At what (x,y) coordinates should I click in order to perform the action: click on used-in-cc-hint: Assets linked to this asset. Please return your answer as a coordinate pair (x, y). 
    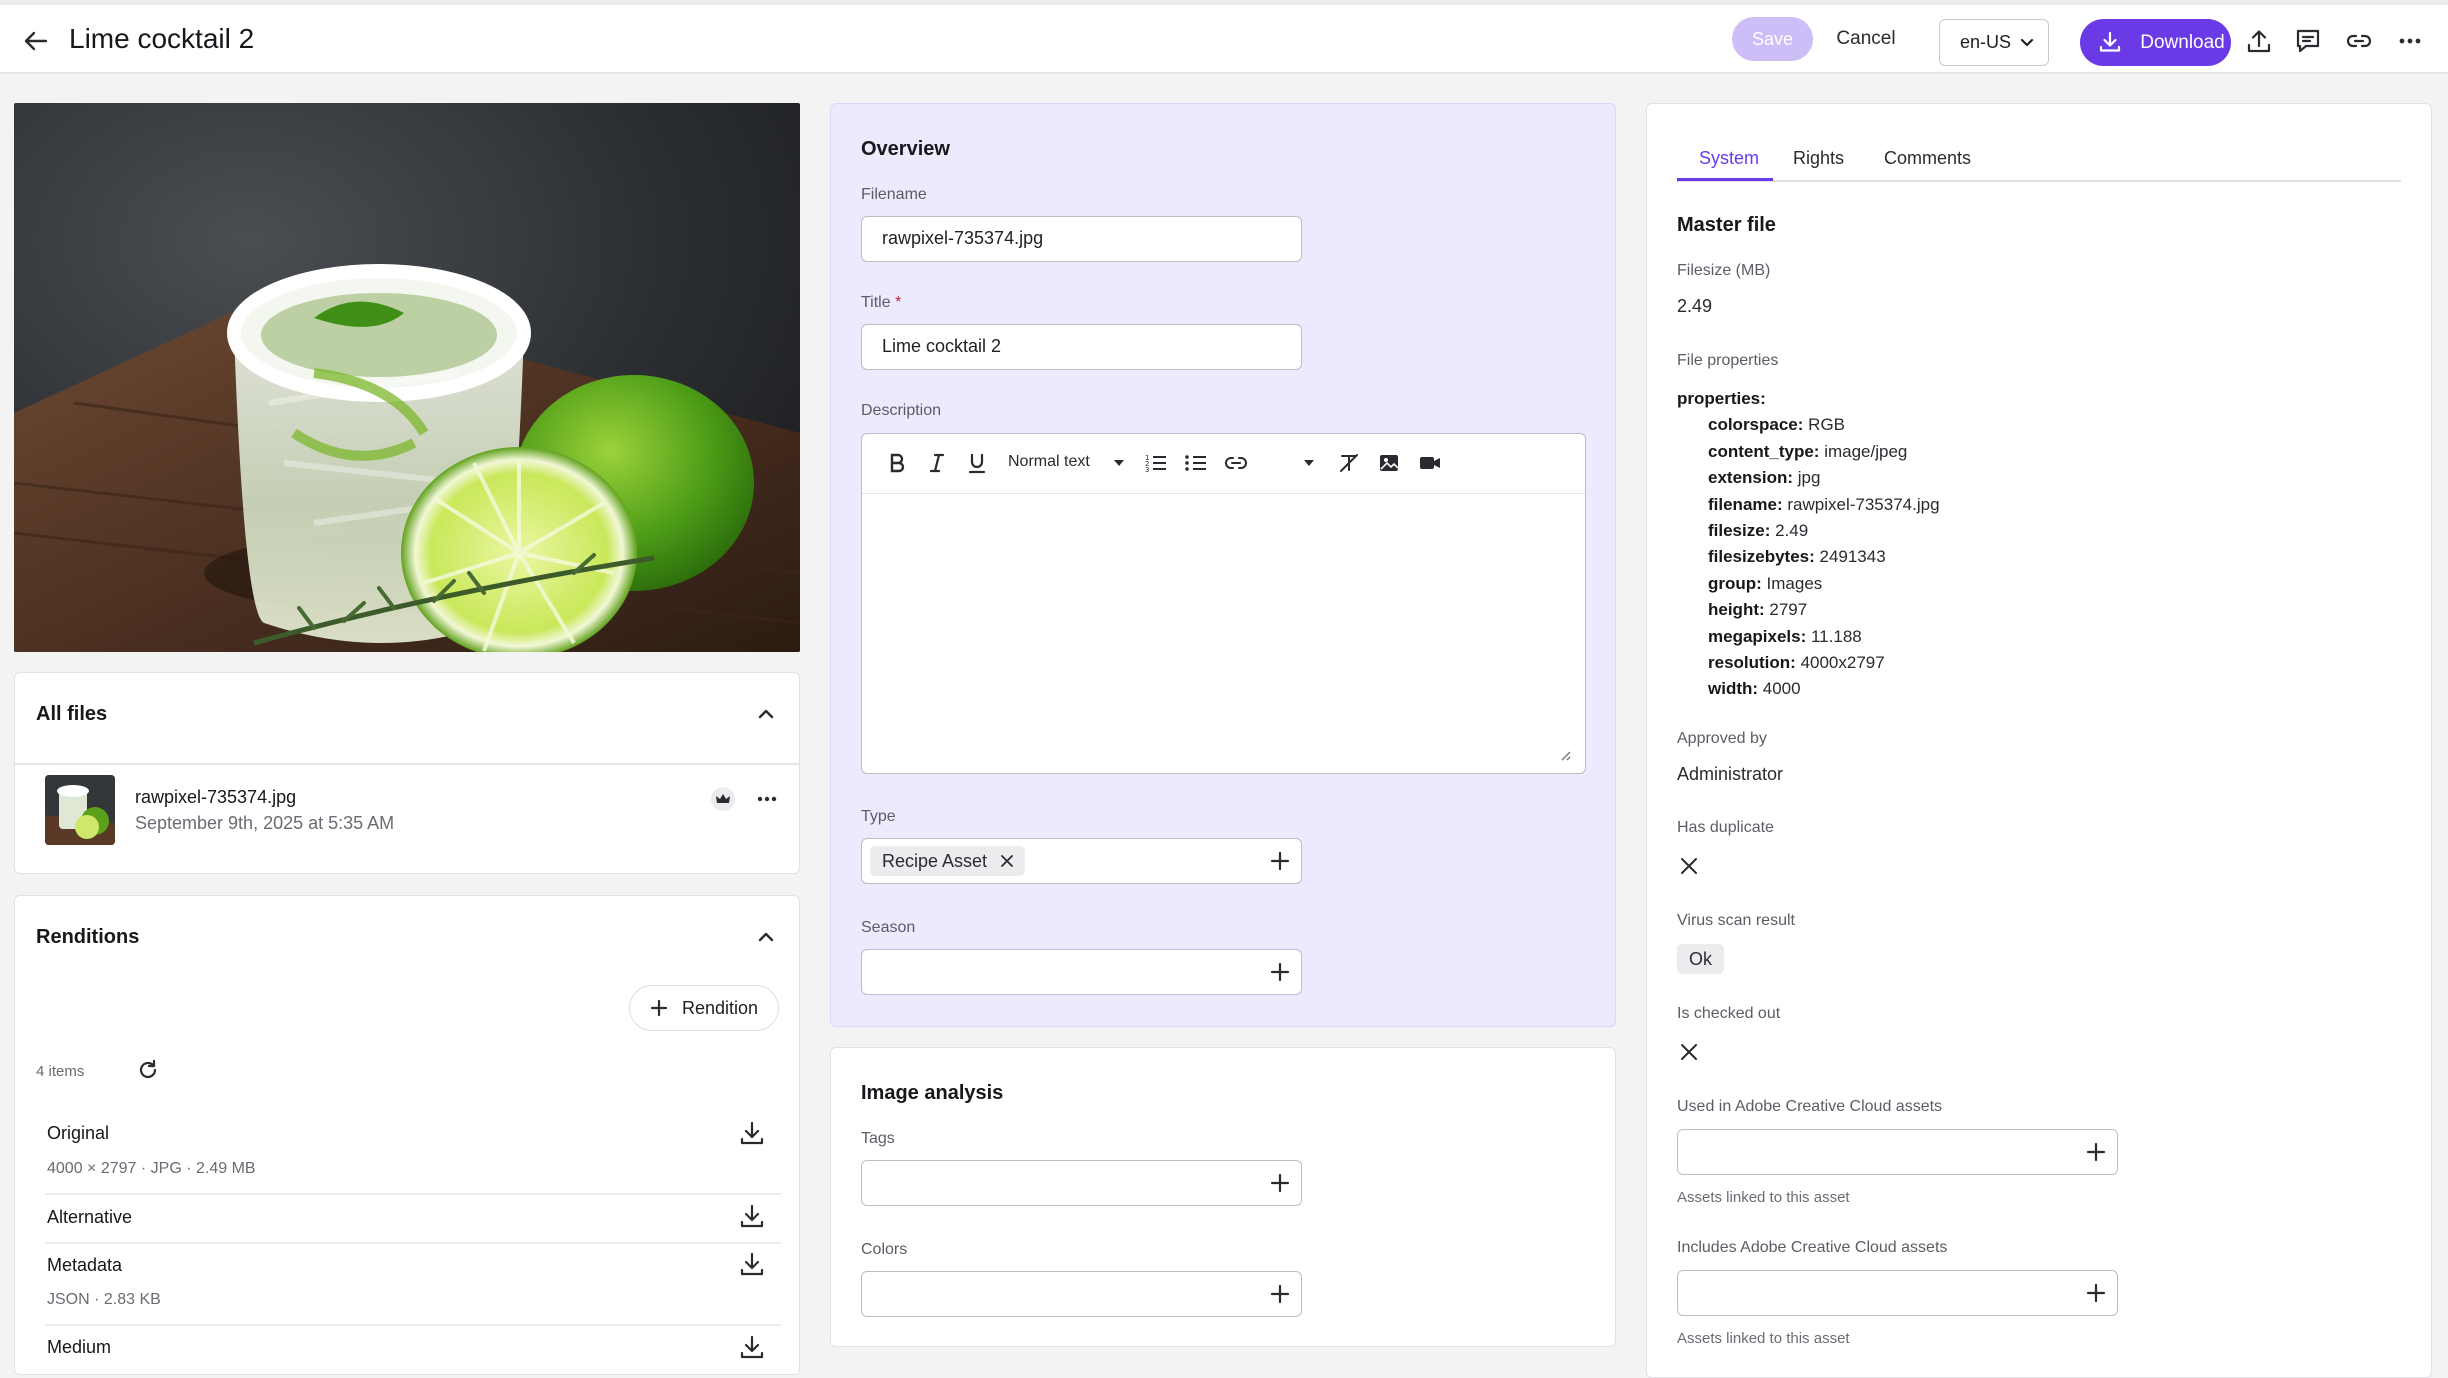
    Looking at the image, I should click on (1763, 1197).